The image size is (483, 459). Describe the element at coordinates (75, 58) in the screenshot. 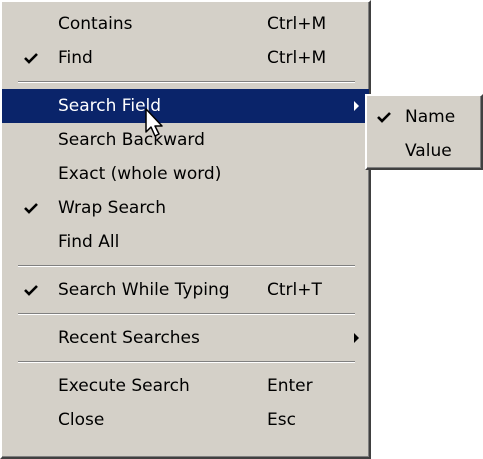

I see `menu-item-label: Find` at that location.